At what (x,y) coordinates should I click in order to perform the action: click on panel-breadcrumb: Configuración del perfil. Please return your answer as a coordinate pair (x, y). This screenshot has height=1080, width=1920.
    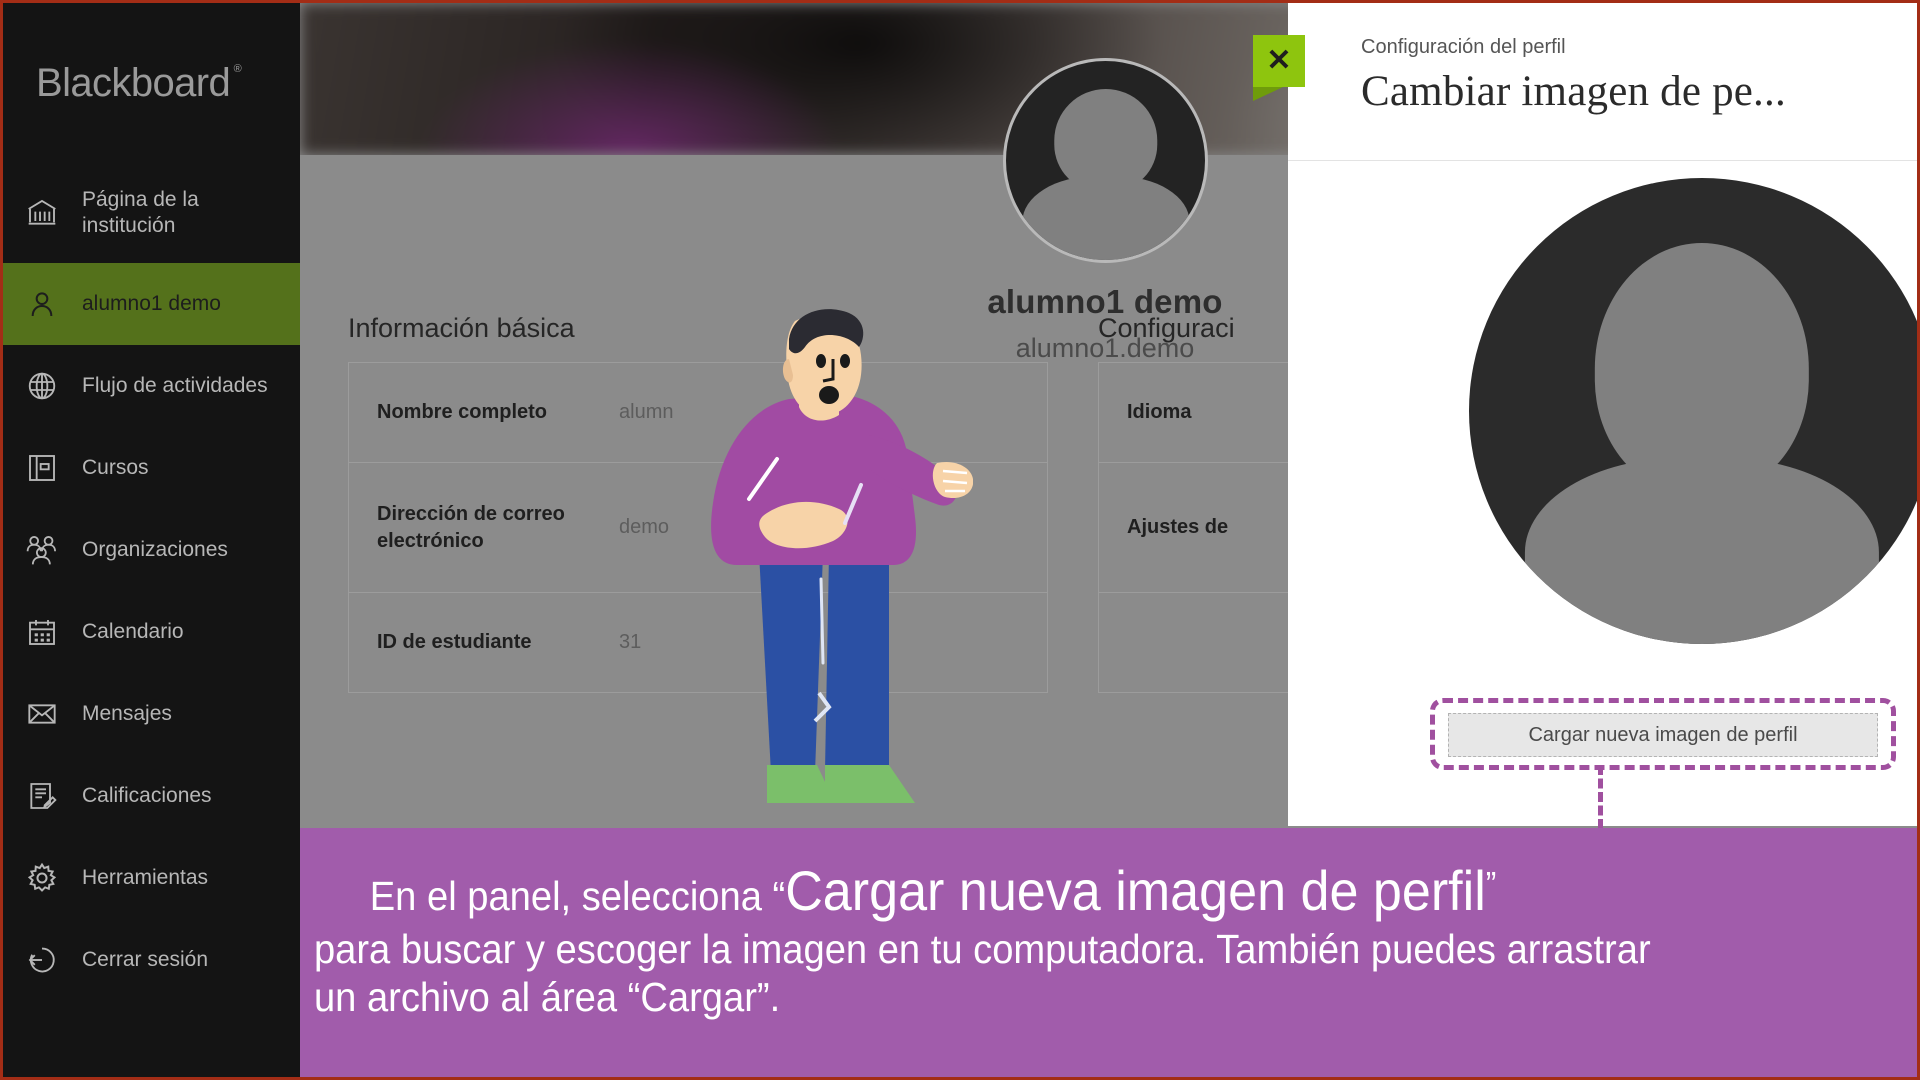
    Looking at the image, I should click on (1463, 47).